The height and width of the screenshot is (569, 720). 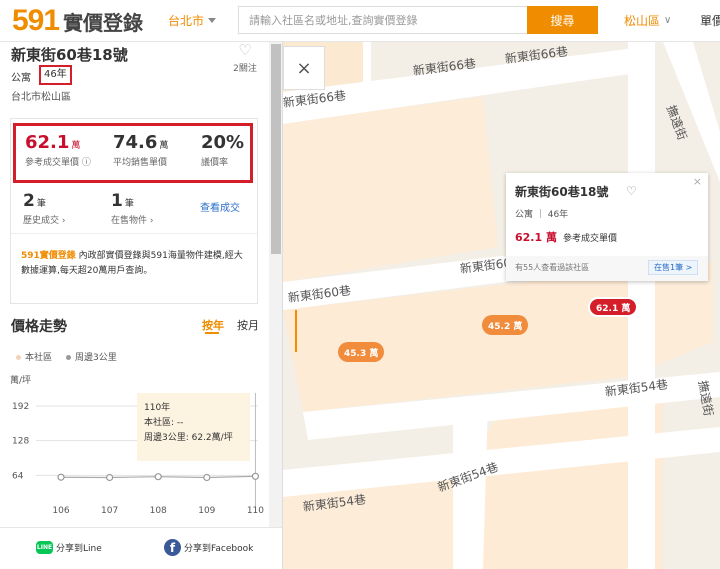 I want to click on legend-nearby: 周邊3公里, so click(x=91, y=356).